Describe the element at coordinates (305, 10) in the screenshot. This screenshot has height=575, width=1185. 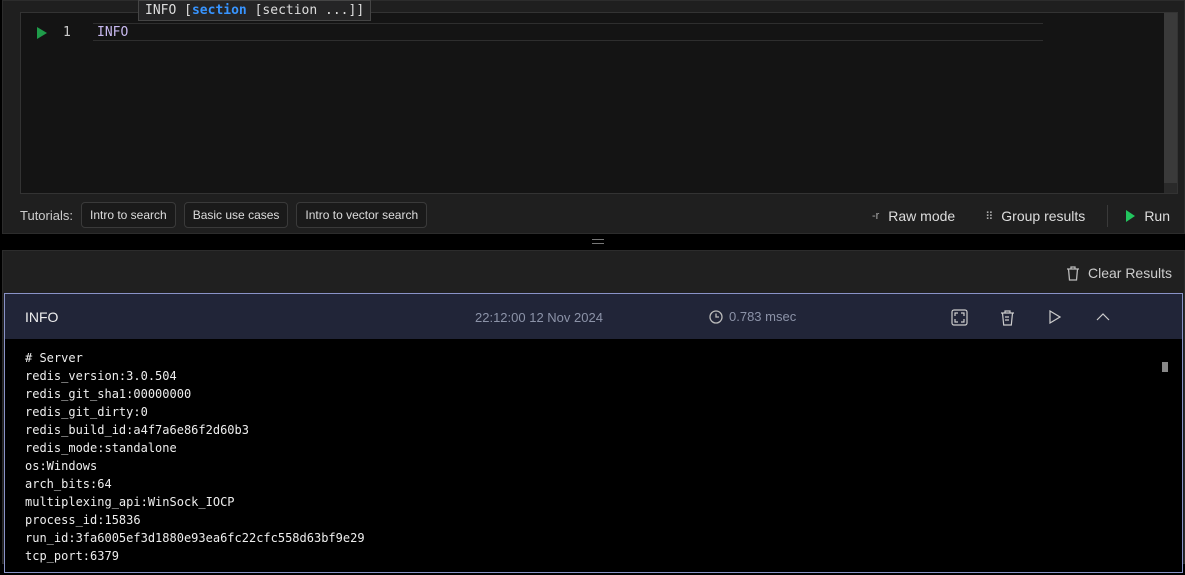
I see `tooltip-rest: [section ...]]` at that location.